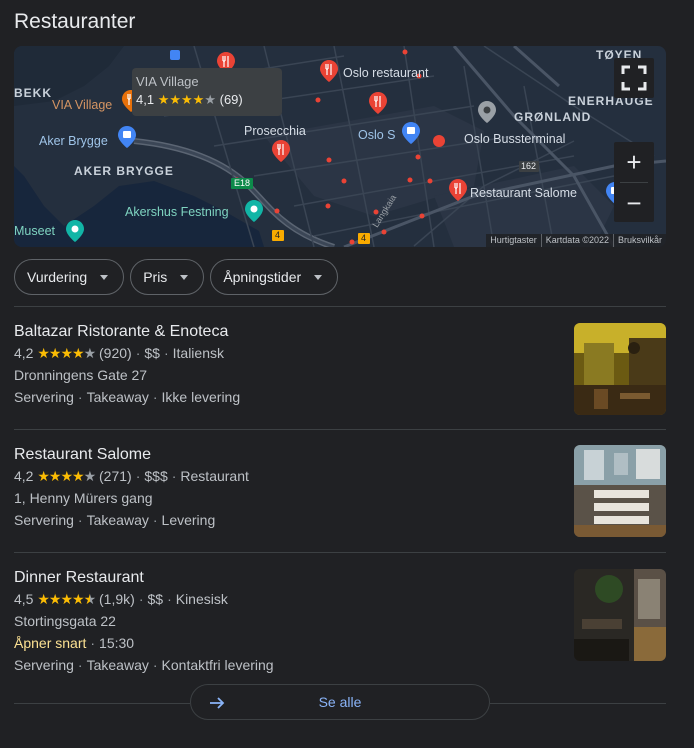 The height and width of the screenshot is (748, 694). I want to click on map-label-oslo-s: Oslo S, so click(377, 135).